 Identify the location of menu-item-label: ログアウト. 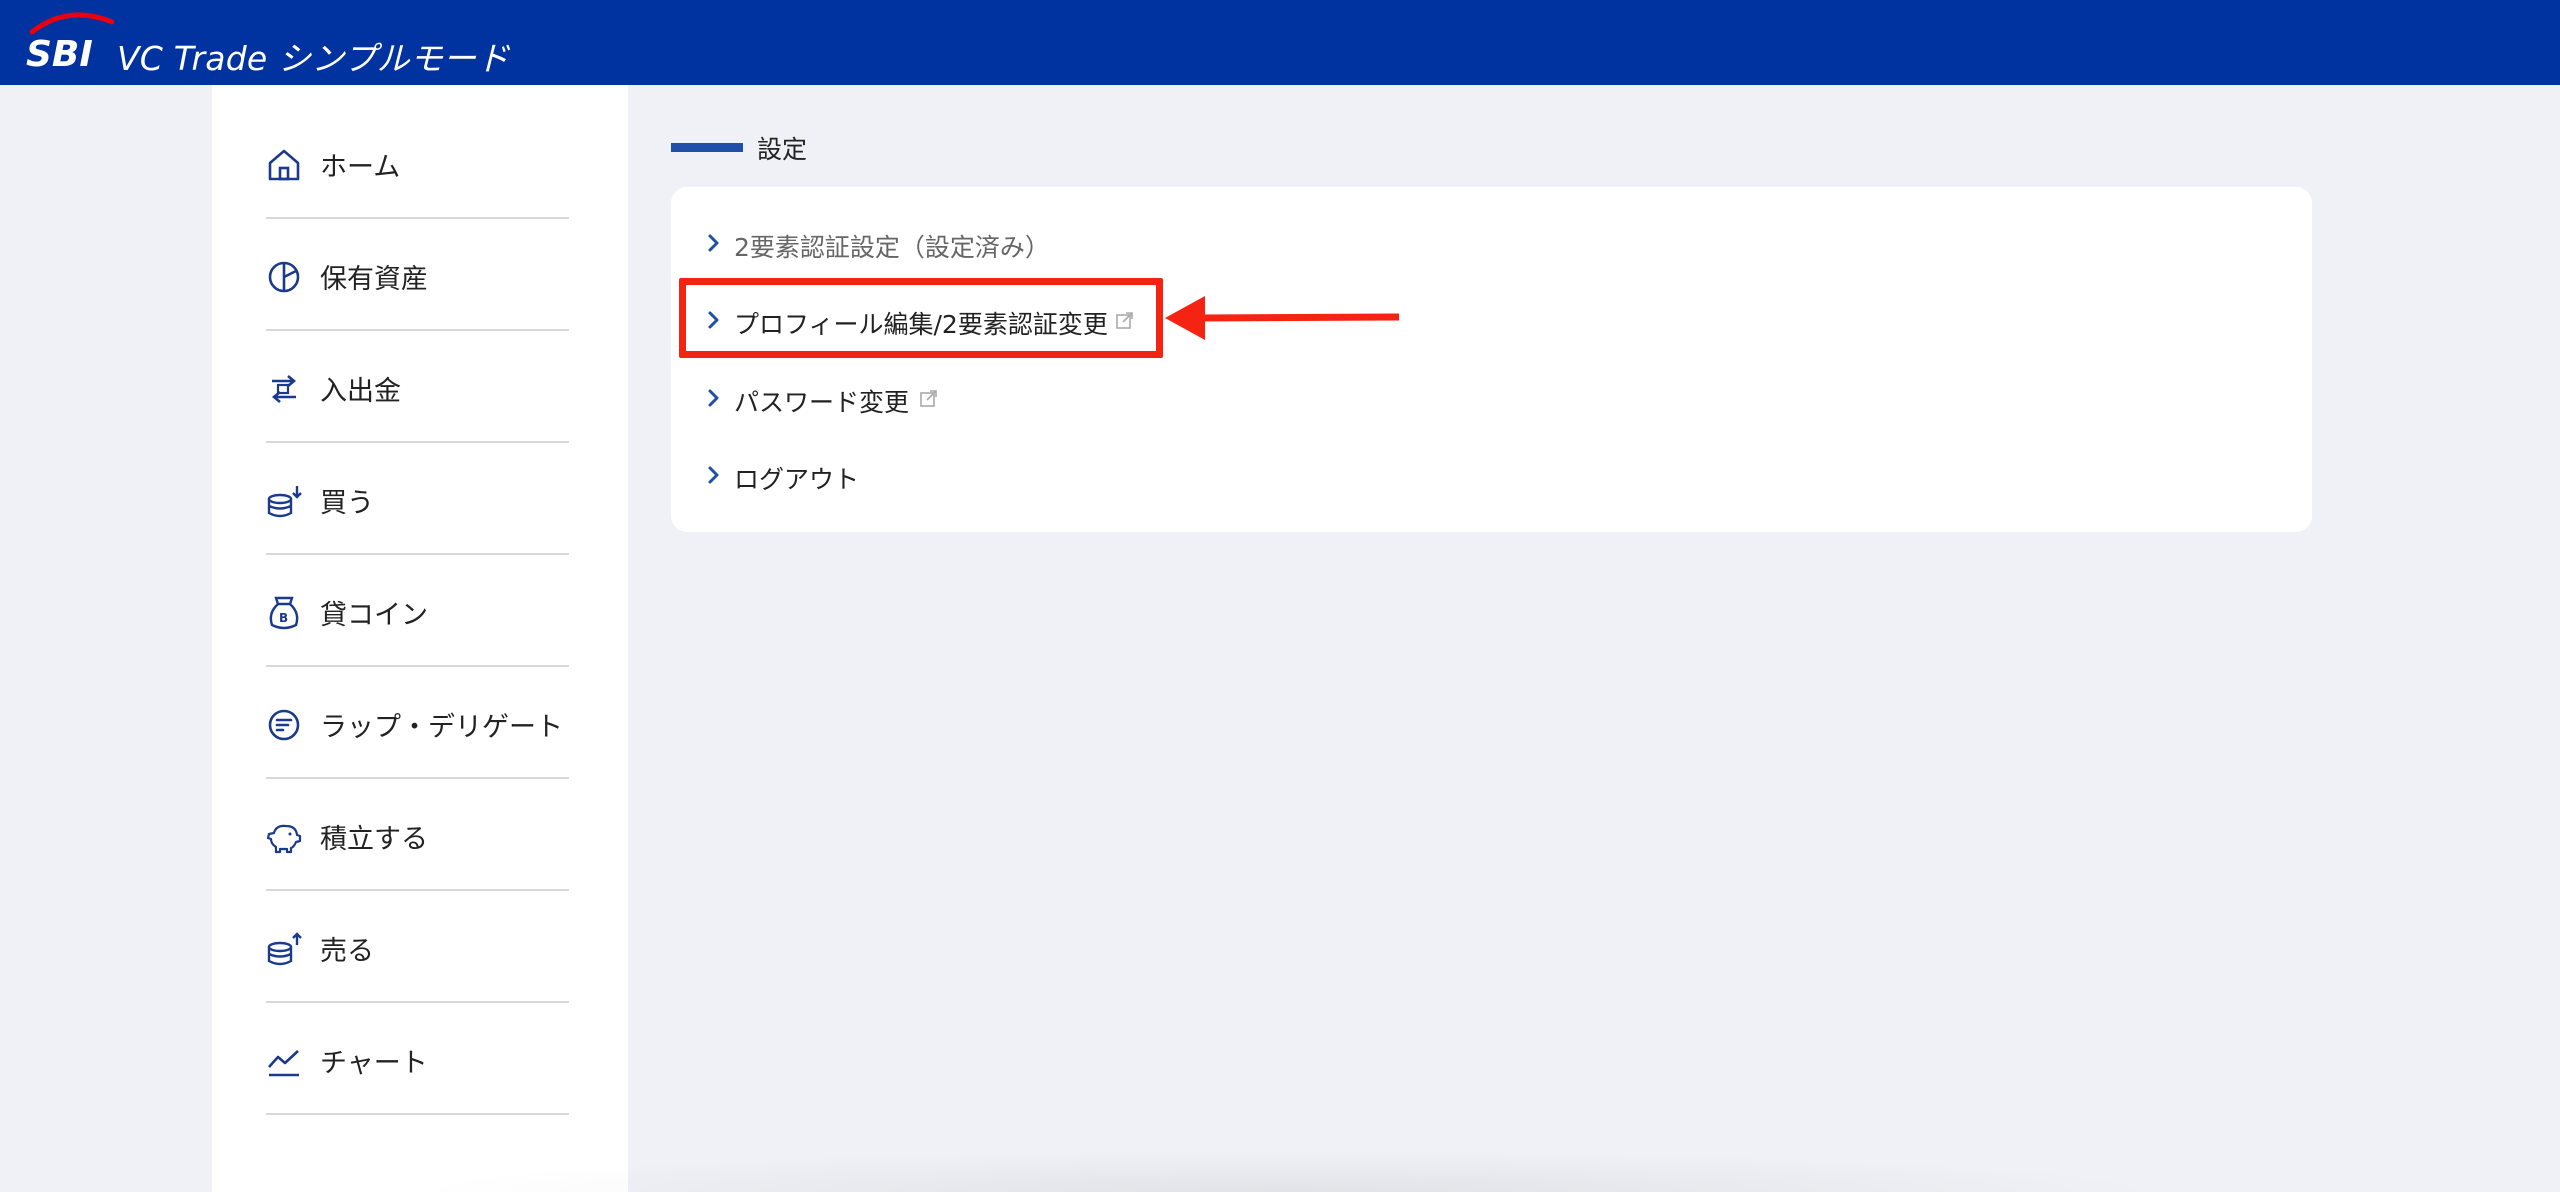
(797, 479).